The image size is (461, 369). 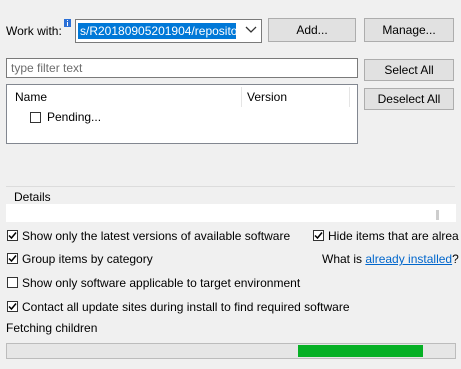 I want to click on hide-installed-label: Hide items that are alrea, so click(x=393, y=236).